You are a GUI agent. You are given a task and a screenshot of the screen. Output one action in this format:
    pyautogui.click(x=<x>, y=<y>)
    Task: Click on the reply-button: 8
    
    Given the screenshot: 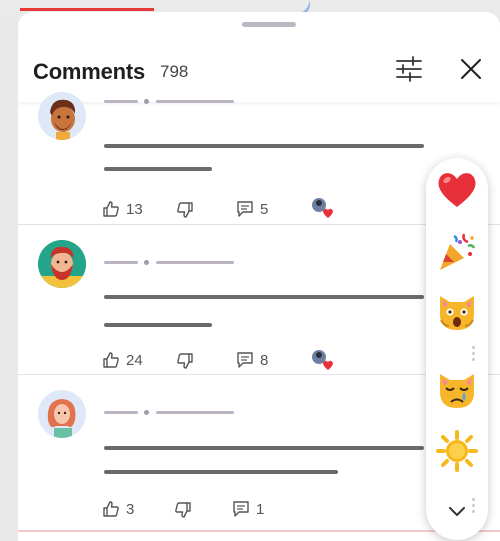 What is the action you would take?
    pyautogui.click(x=252, y=360)
    